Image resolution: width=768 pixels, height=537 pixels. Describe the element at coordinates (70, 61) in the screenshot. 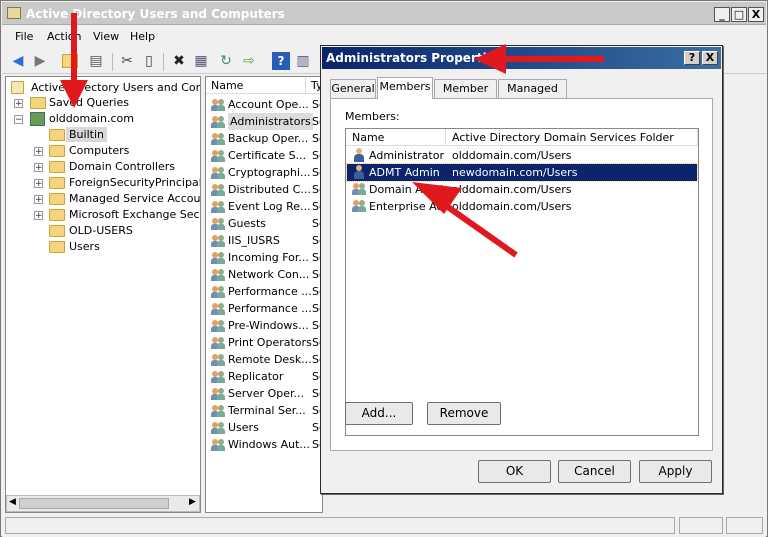

I see `folder-up-icon` at that location.